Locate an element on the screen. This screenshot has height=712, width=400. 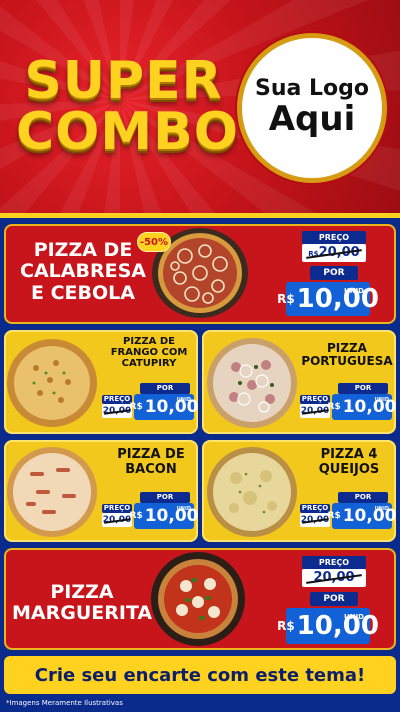
old-price: R$20,00 is located at coordinates (334, 253).